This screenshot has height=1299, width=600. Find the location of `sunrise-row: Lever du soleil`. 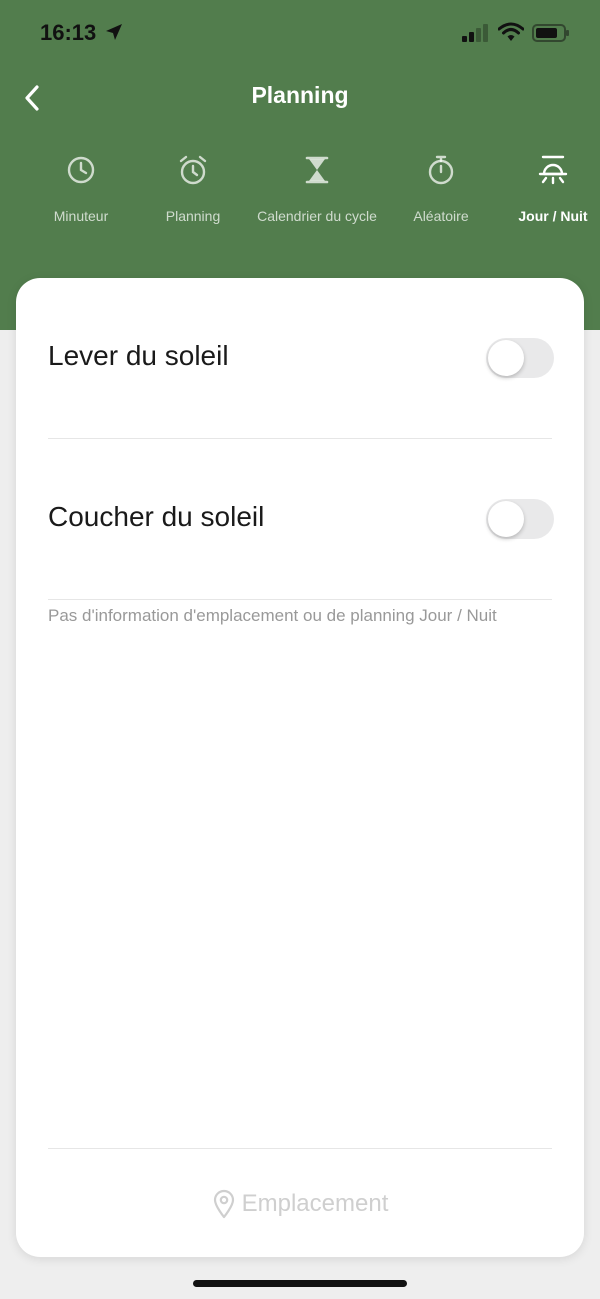

sunrise-row: Lever du soleil is located at coordinates (301, 358).